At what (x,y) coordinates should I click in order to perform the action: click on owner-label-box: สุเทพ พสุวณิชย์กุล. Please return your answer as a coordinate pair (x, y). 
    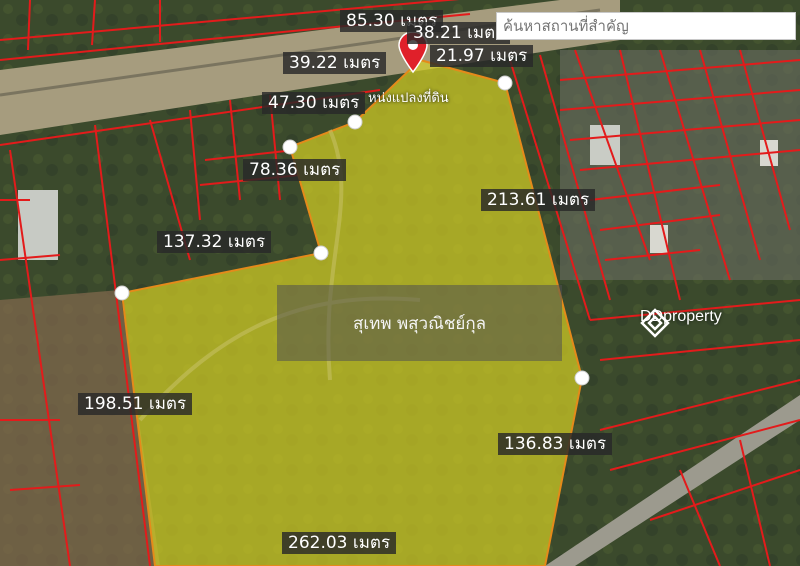
    Looking at the image, I should click on (419, 323).